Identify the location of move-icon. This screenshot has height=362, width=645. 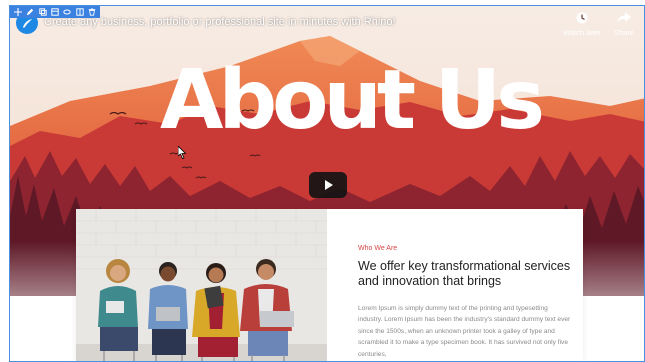
(17, 12).